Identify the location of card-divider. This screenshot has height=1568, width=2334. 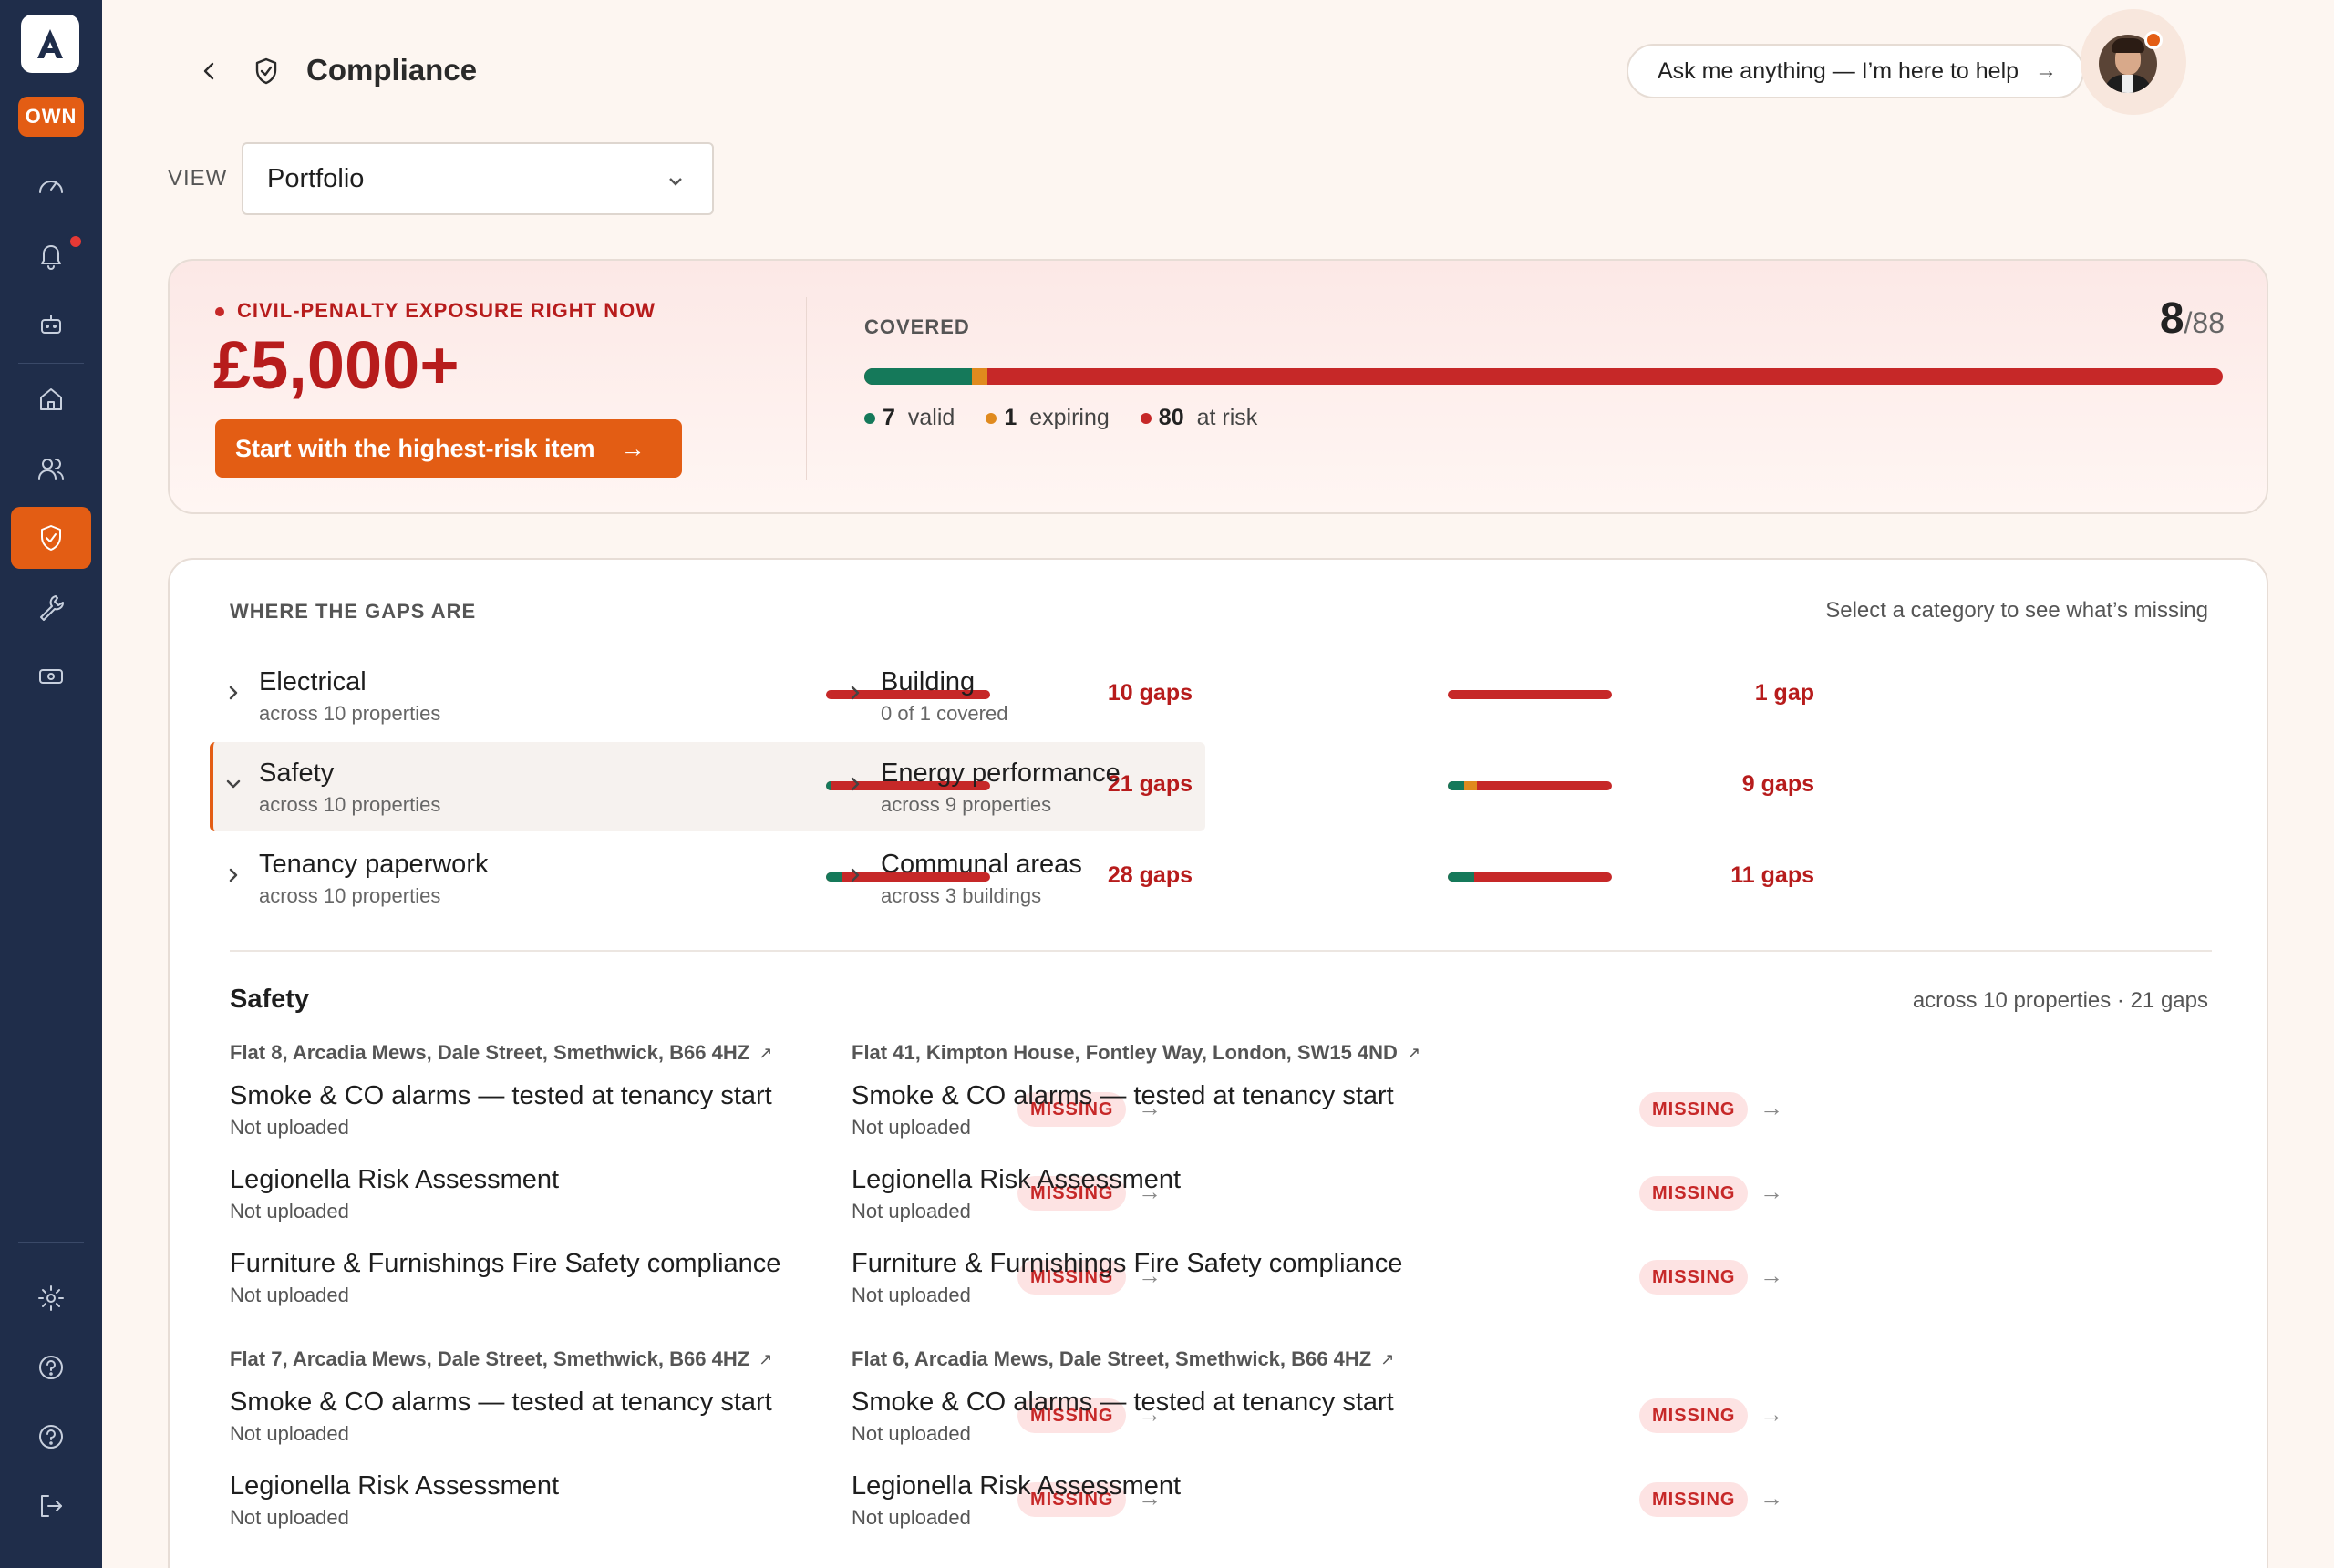
(807, 388).